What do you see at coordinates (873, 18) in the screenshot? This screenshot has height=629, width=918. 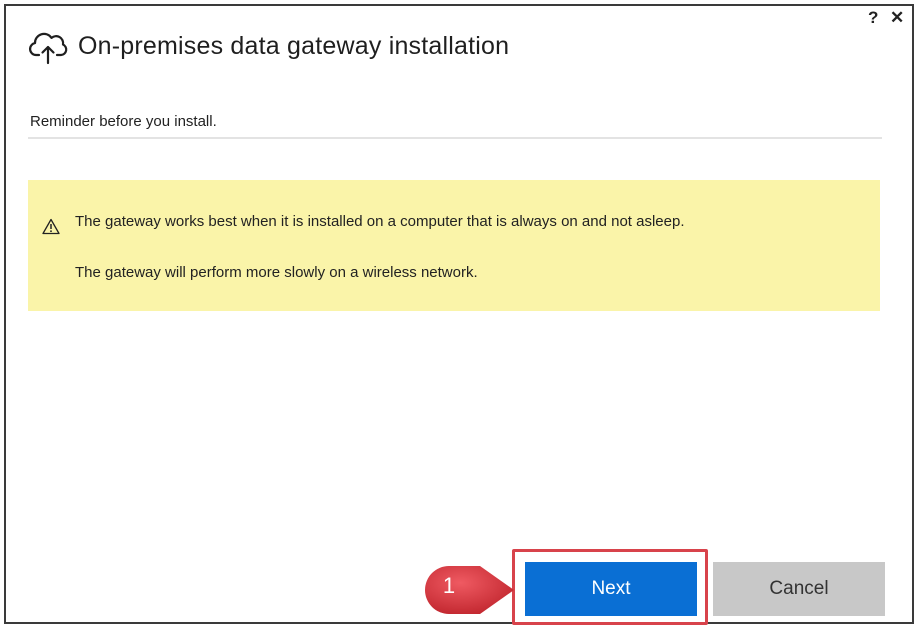 I see `help-button: ?` at bounding box center [873, 18].